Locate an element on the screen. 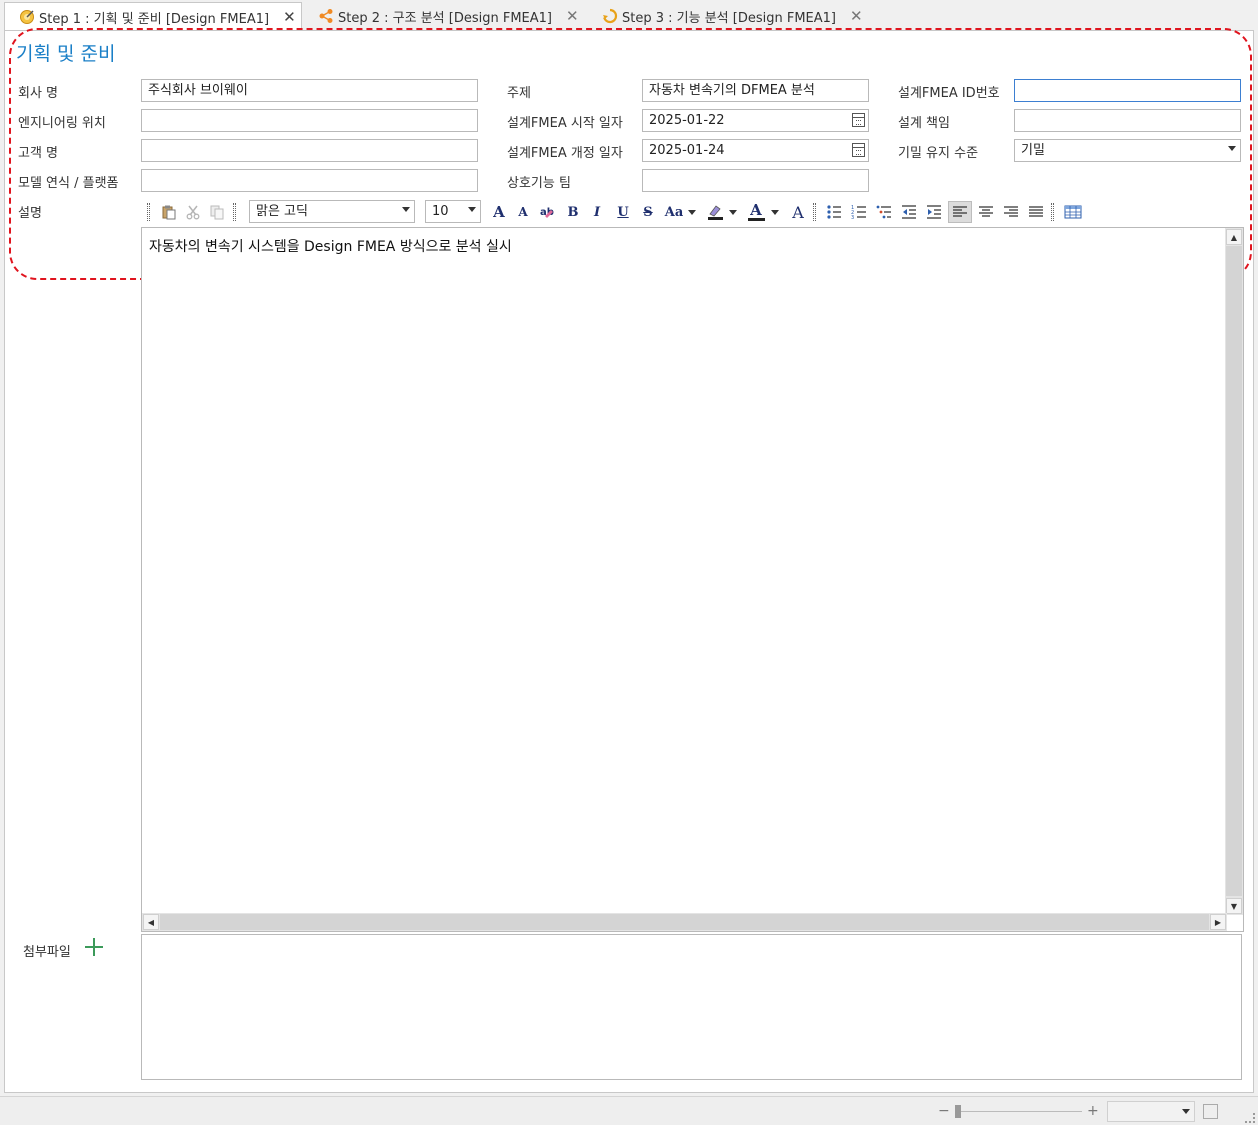 The height and width of the screenshot is (1125, 1258). font-name-select: 맑은 고딕 is located at coordinates (332, 211).